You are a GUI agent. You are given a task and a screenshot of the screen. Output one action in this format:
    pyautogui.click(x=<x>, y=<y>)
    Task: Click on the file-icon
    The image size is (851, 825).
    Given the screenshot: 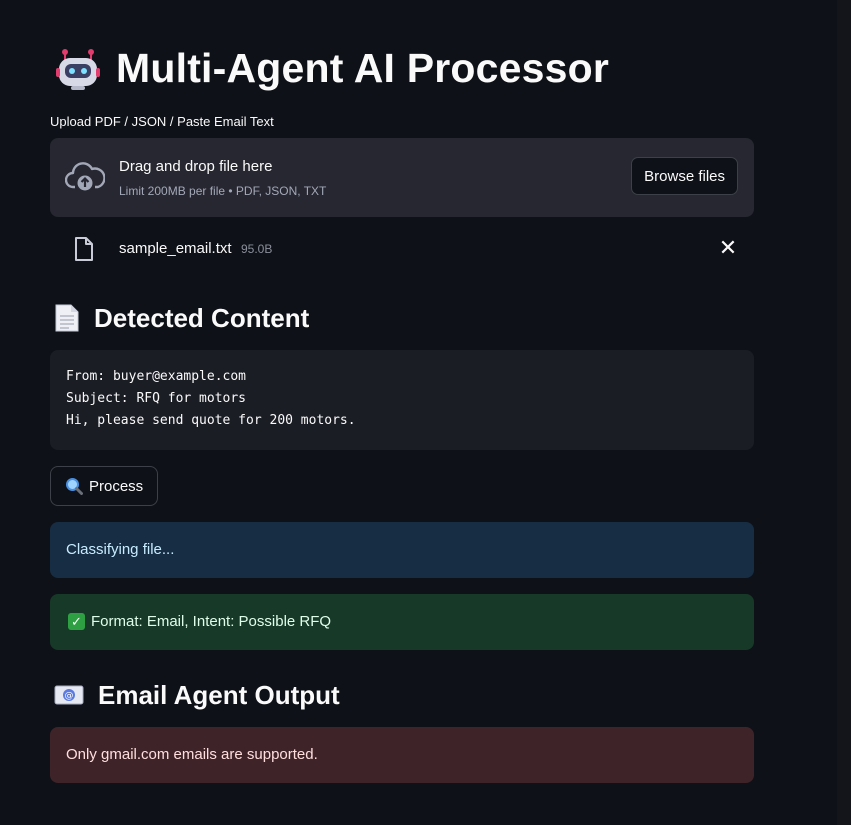 What is the action you would take?
    pyautogui.click(x=84, y=249)
    